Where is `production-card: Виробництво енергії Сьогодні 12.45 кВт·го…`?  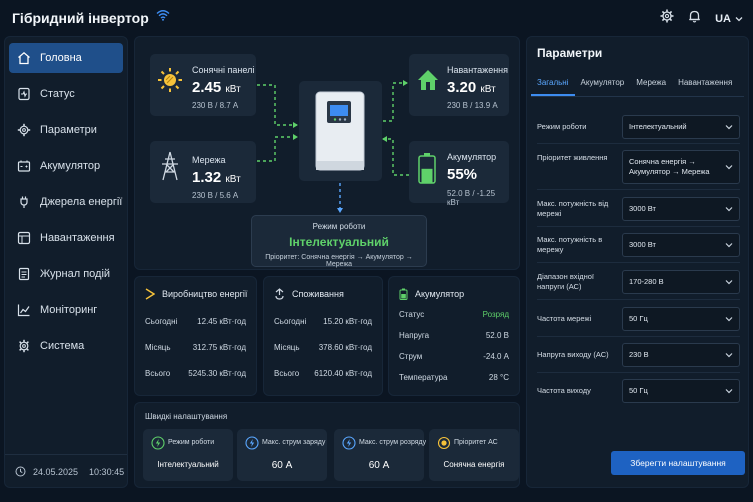
production-card: Виробництво енергії Сьогодні 12.45 кВт·го… is located at coordinates (195, 336).